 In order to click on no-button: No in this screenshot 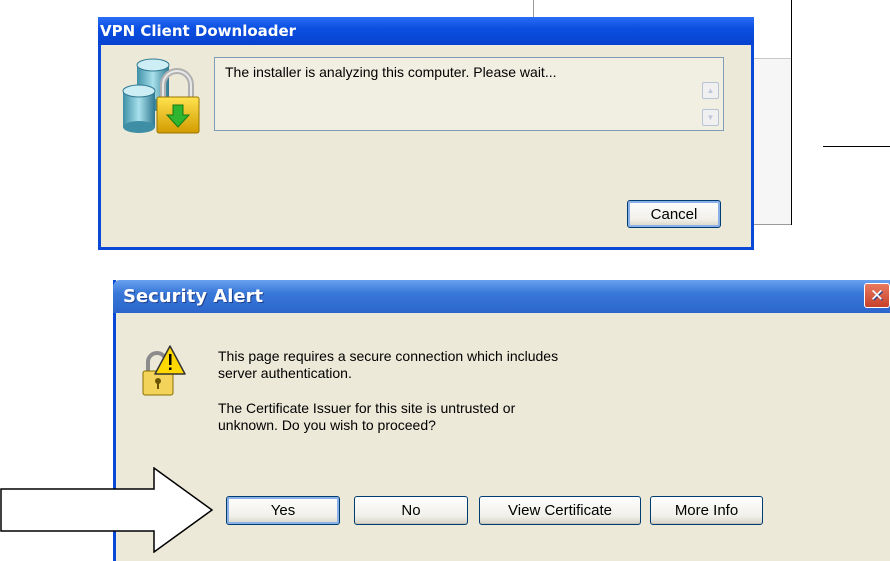, I will do `click(411, 510)`.